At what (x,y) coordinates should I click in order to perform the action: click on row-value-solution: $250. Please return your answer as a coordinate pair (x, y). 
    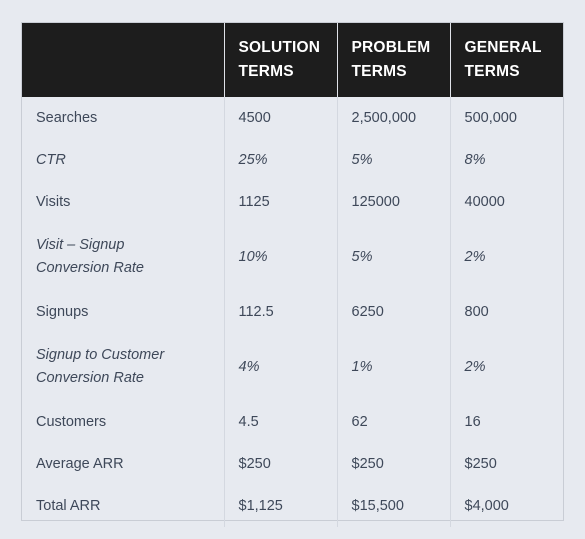
    Looking at the image, I should click on (281, 464).